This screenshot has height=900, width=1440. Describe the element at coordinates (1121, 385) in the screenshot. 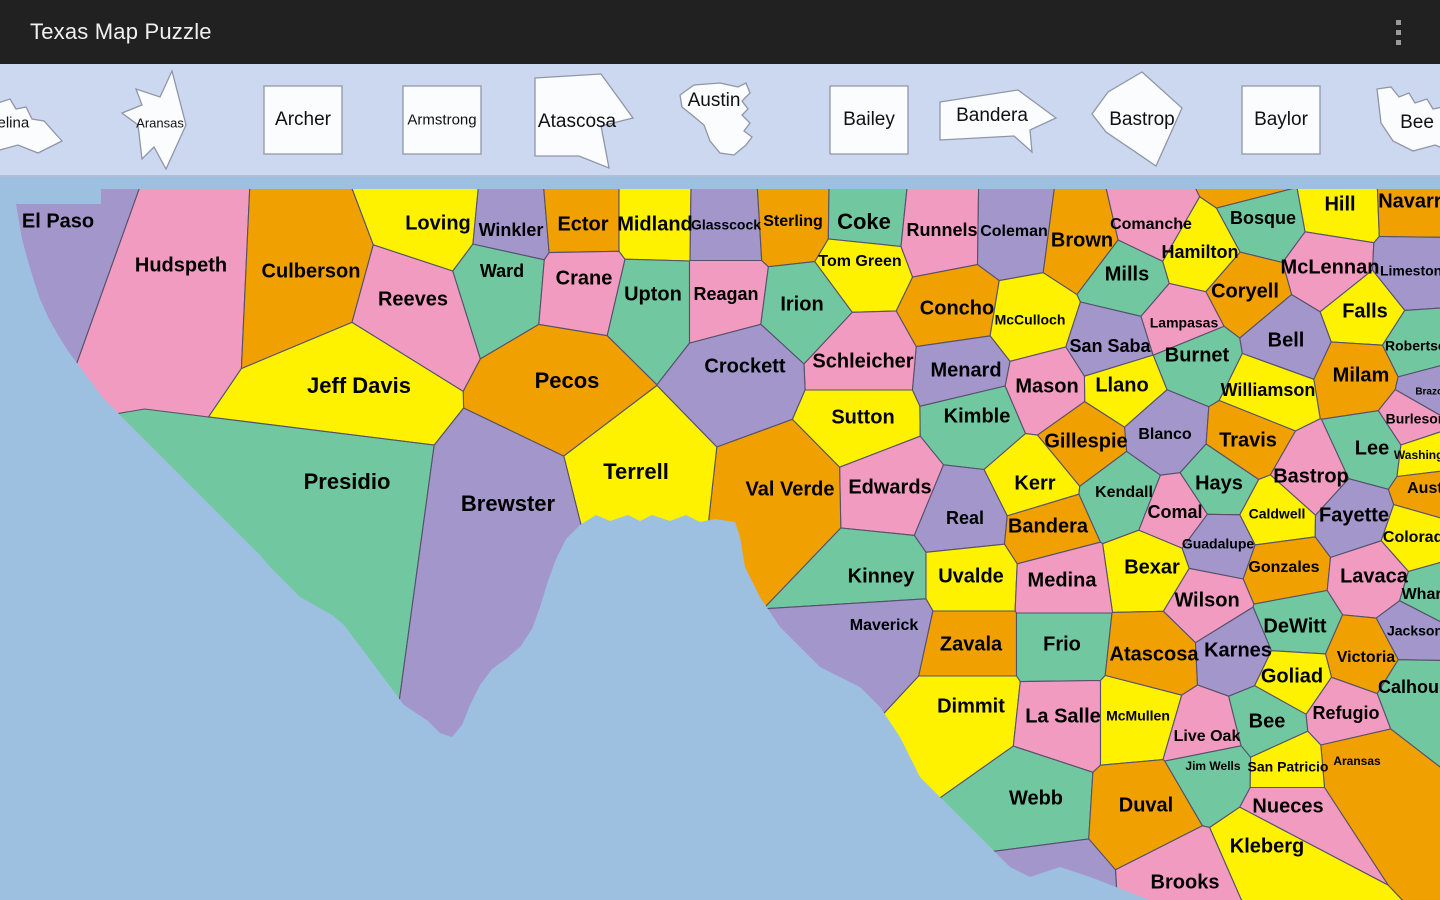

I see `county-label-llano: Llano` at that location.